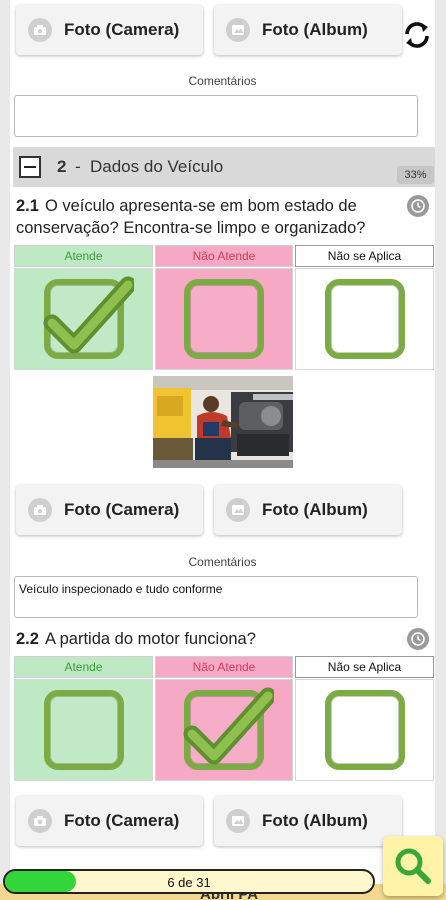 This screenshot has width=446, height=900. Describe the element at coordinates (216, 597) in the screenshot. I see `comment-field: Veículo inspecionado e tudo conforme` at that location.